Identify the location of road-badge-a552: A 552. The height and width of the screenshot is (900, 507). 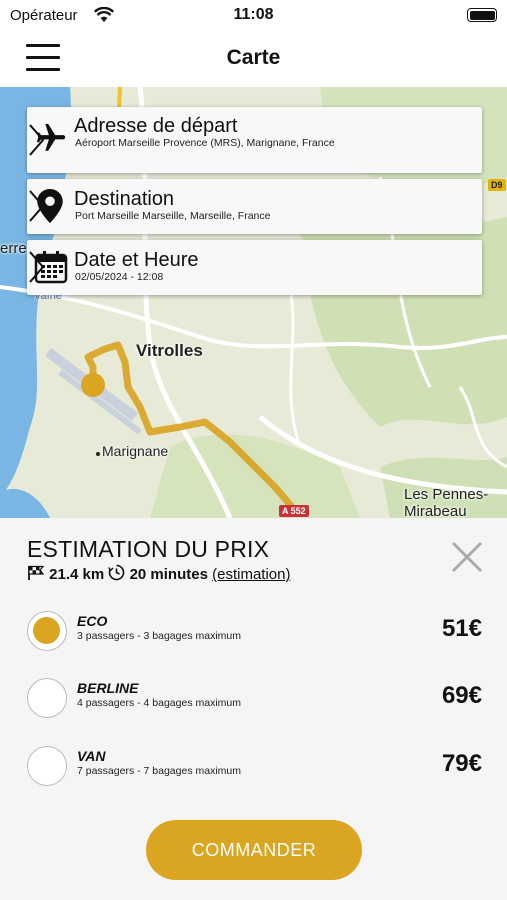
(294, 511).